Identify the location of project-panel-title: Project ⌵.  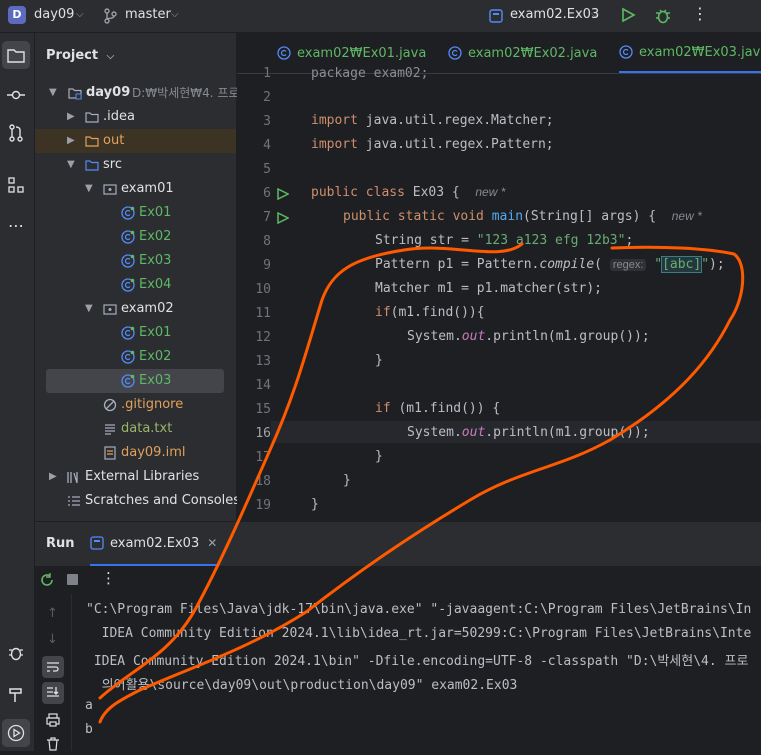
(80, 55).